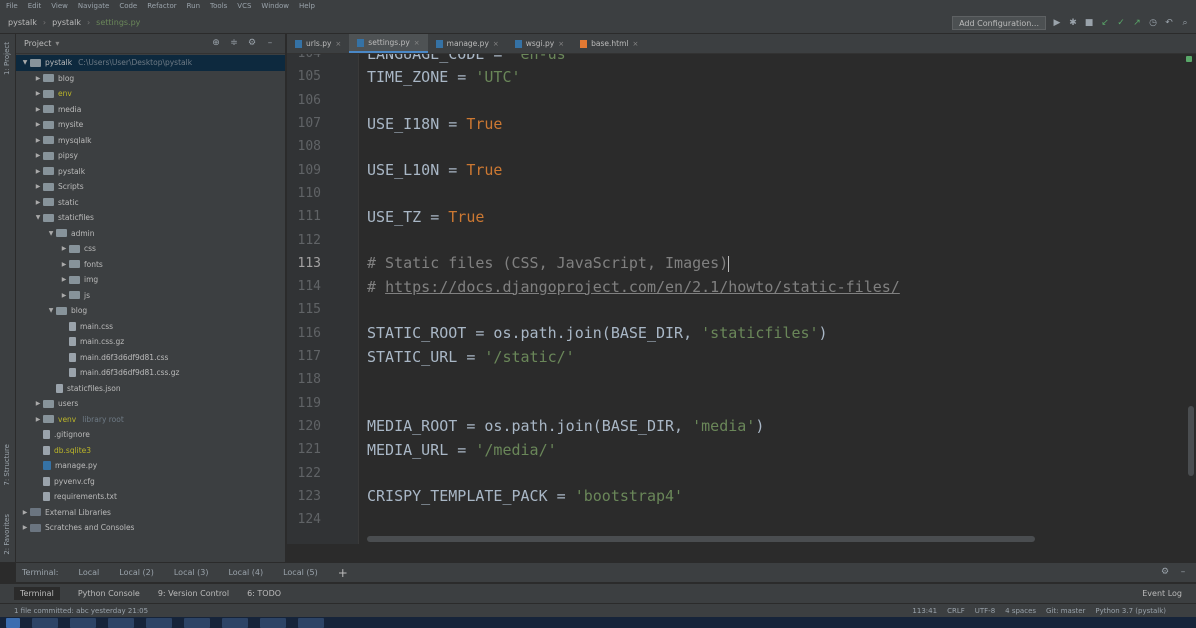 This screenshot has width=1196, height=628. Describe the element at coordinates (161, 6) in the screenshot. I see `menu-item: Refactor` at that location.